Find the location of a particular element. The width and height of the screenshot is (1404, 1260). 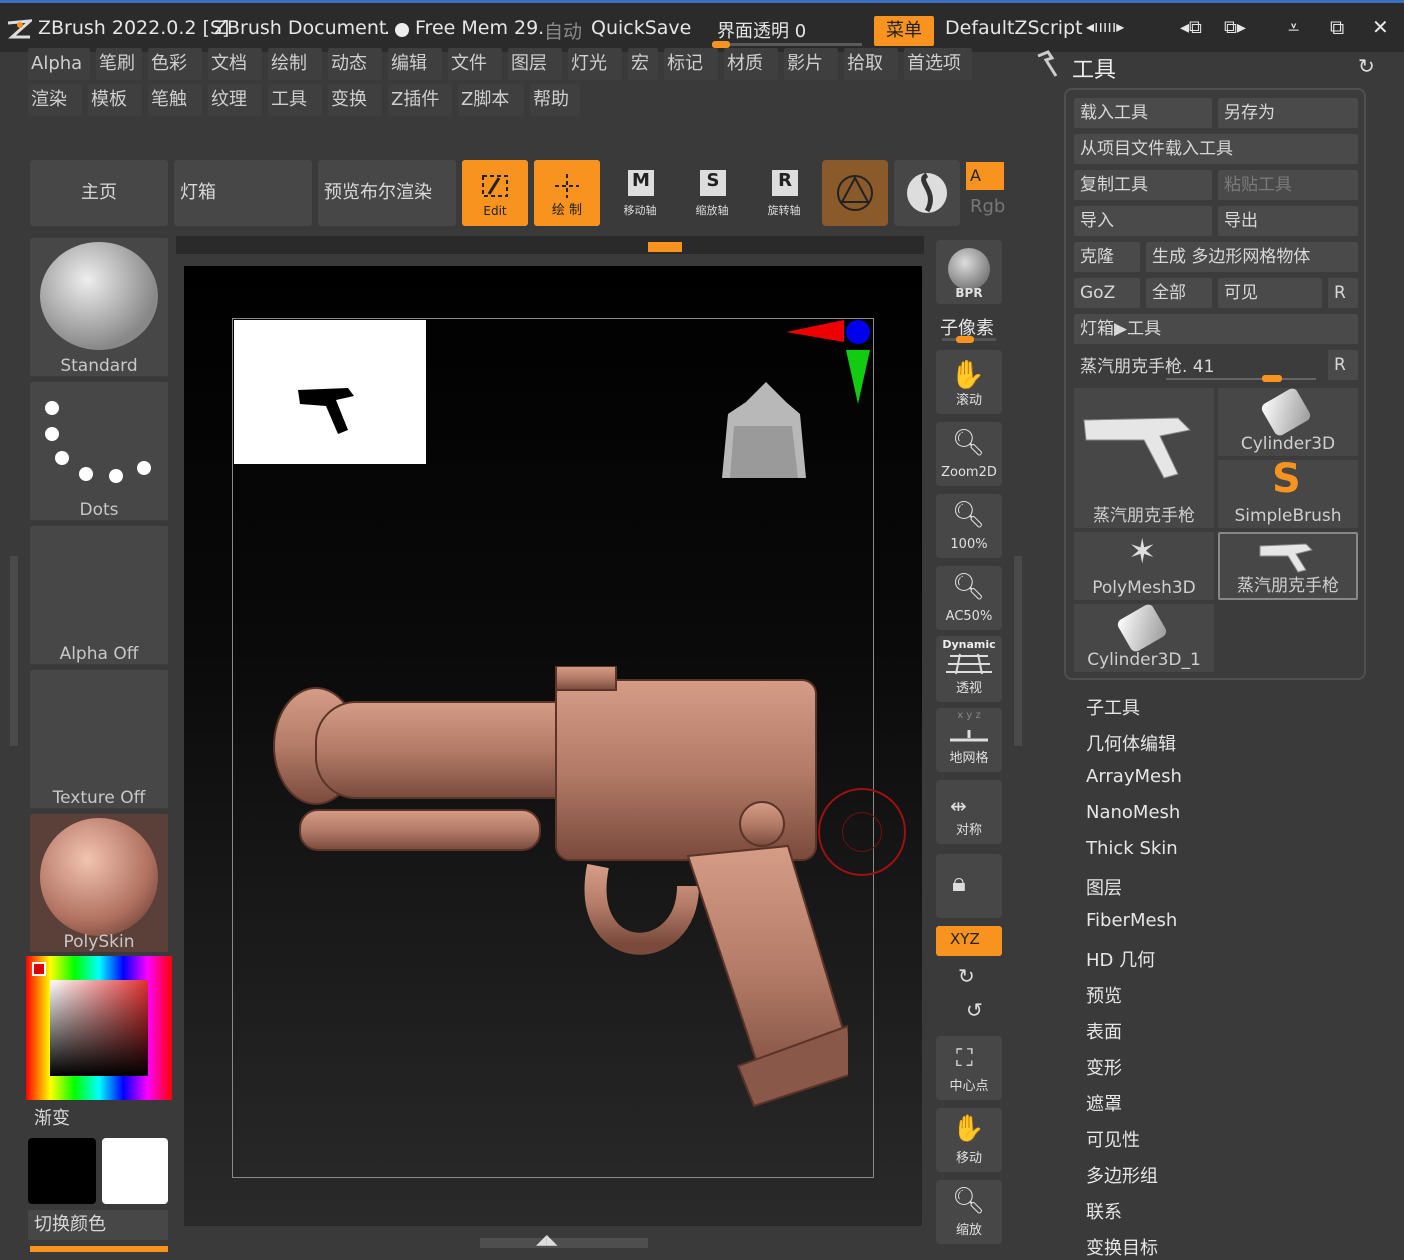

center-button: ⛶ 中心点 is located at coordinates (969, 1068).